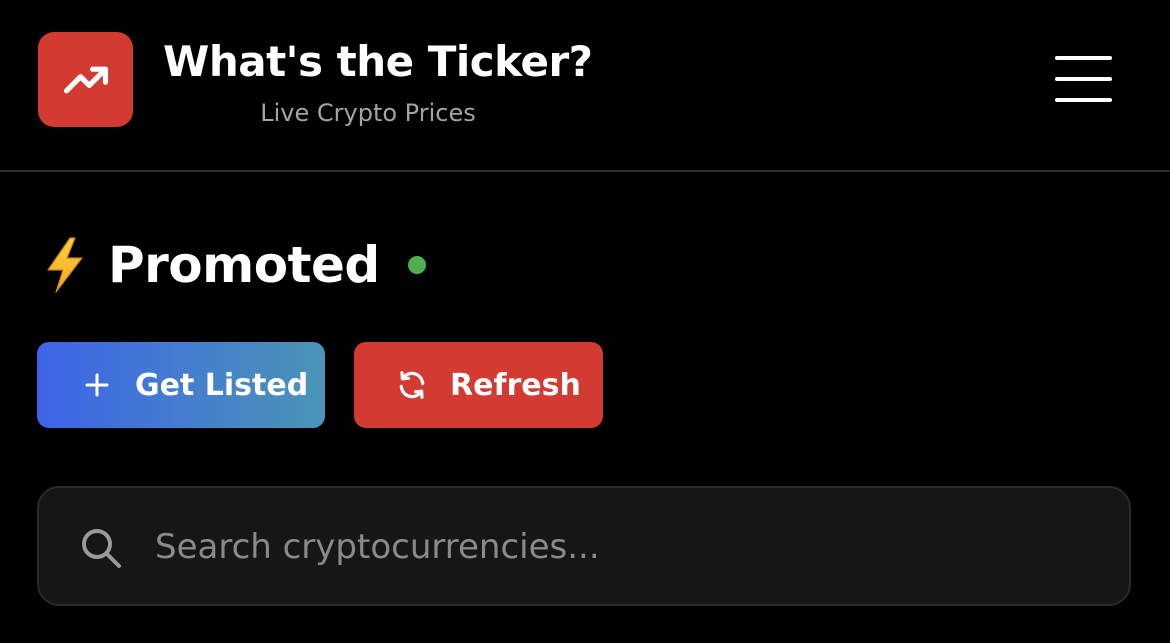 This screenshot has width=1170, height=643. What do you see at coordinates (412, 385) in the screenshot?
I see `refresh-icon` at bounding box center [412, 385].